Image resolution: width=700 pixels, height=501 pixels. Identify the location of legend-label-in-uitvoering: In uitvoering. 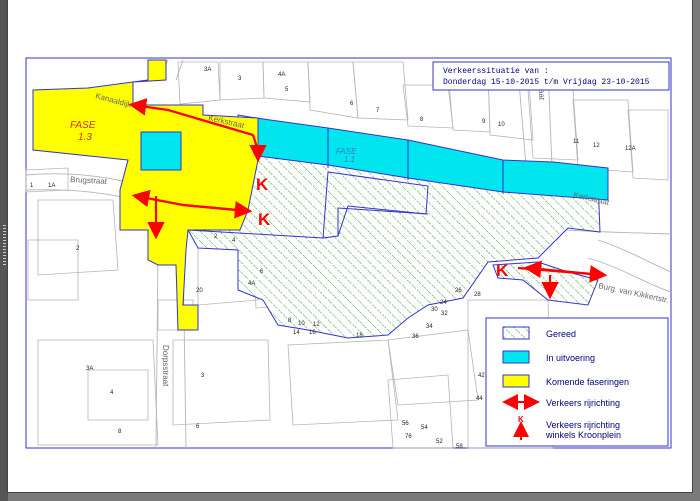
(570, 358).